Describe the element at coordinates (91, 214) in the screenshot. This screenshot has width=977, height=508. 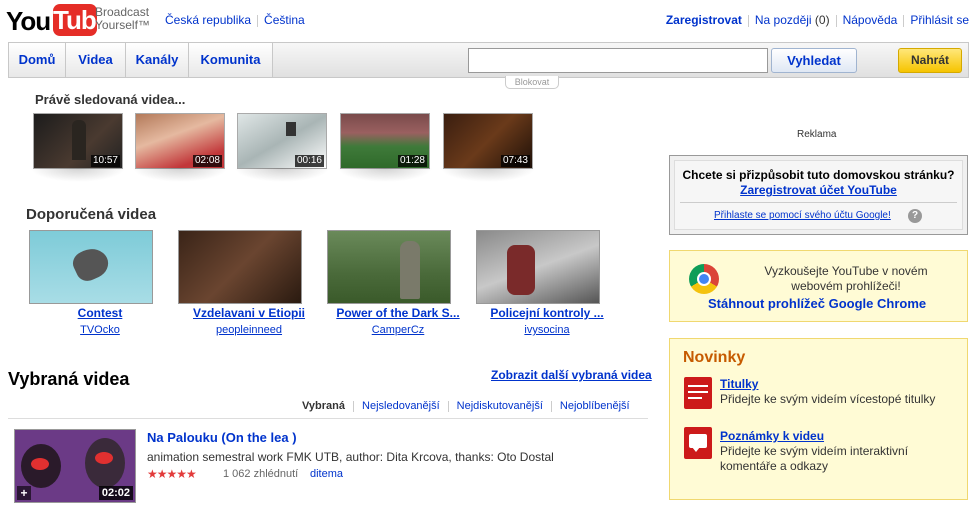
I see `recommended-title: Doporučená videa` at that location.